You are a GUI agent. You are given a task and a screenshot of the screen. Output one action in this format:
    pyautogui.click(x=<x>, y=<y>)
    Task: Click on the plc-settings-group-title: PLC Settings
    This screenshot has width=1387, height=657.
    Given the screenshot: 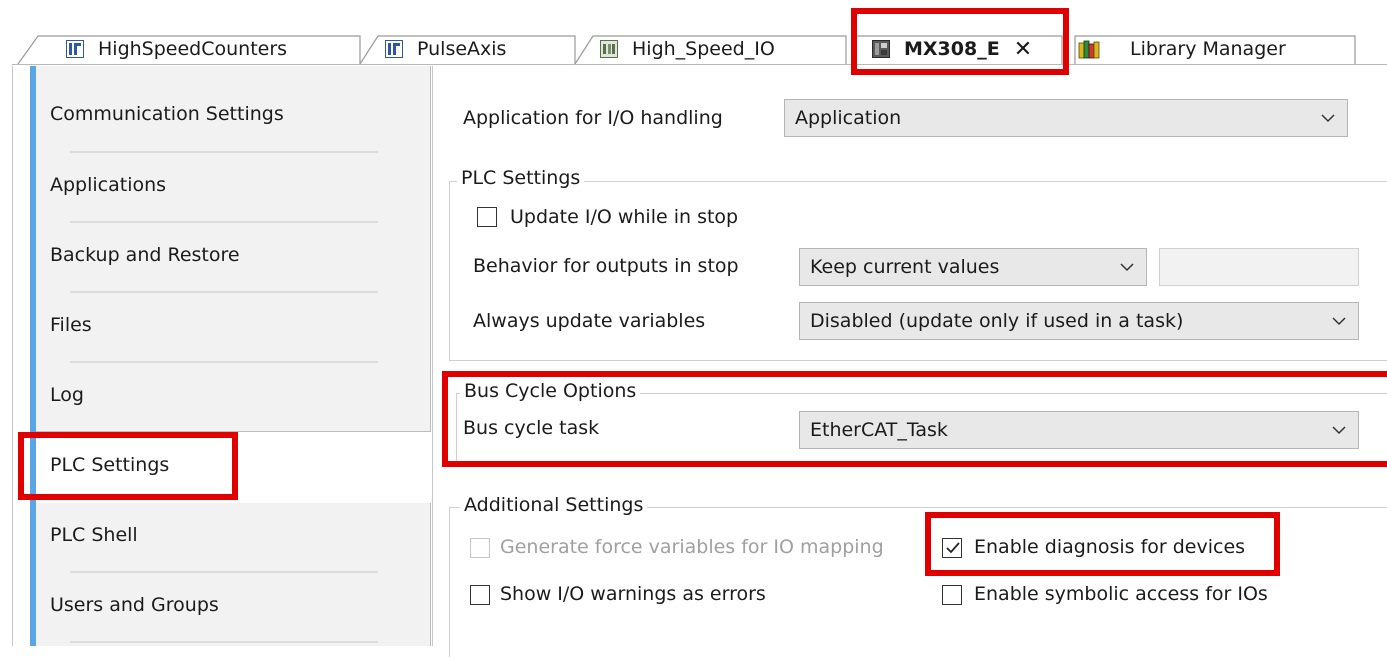 What is the action you would take?
    pyautogui.click(x=521, y=178)
    